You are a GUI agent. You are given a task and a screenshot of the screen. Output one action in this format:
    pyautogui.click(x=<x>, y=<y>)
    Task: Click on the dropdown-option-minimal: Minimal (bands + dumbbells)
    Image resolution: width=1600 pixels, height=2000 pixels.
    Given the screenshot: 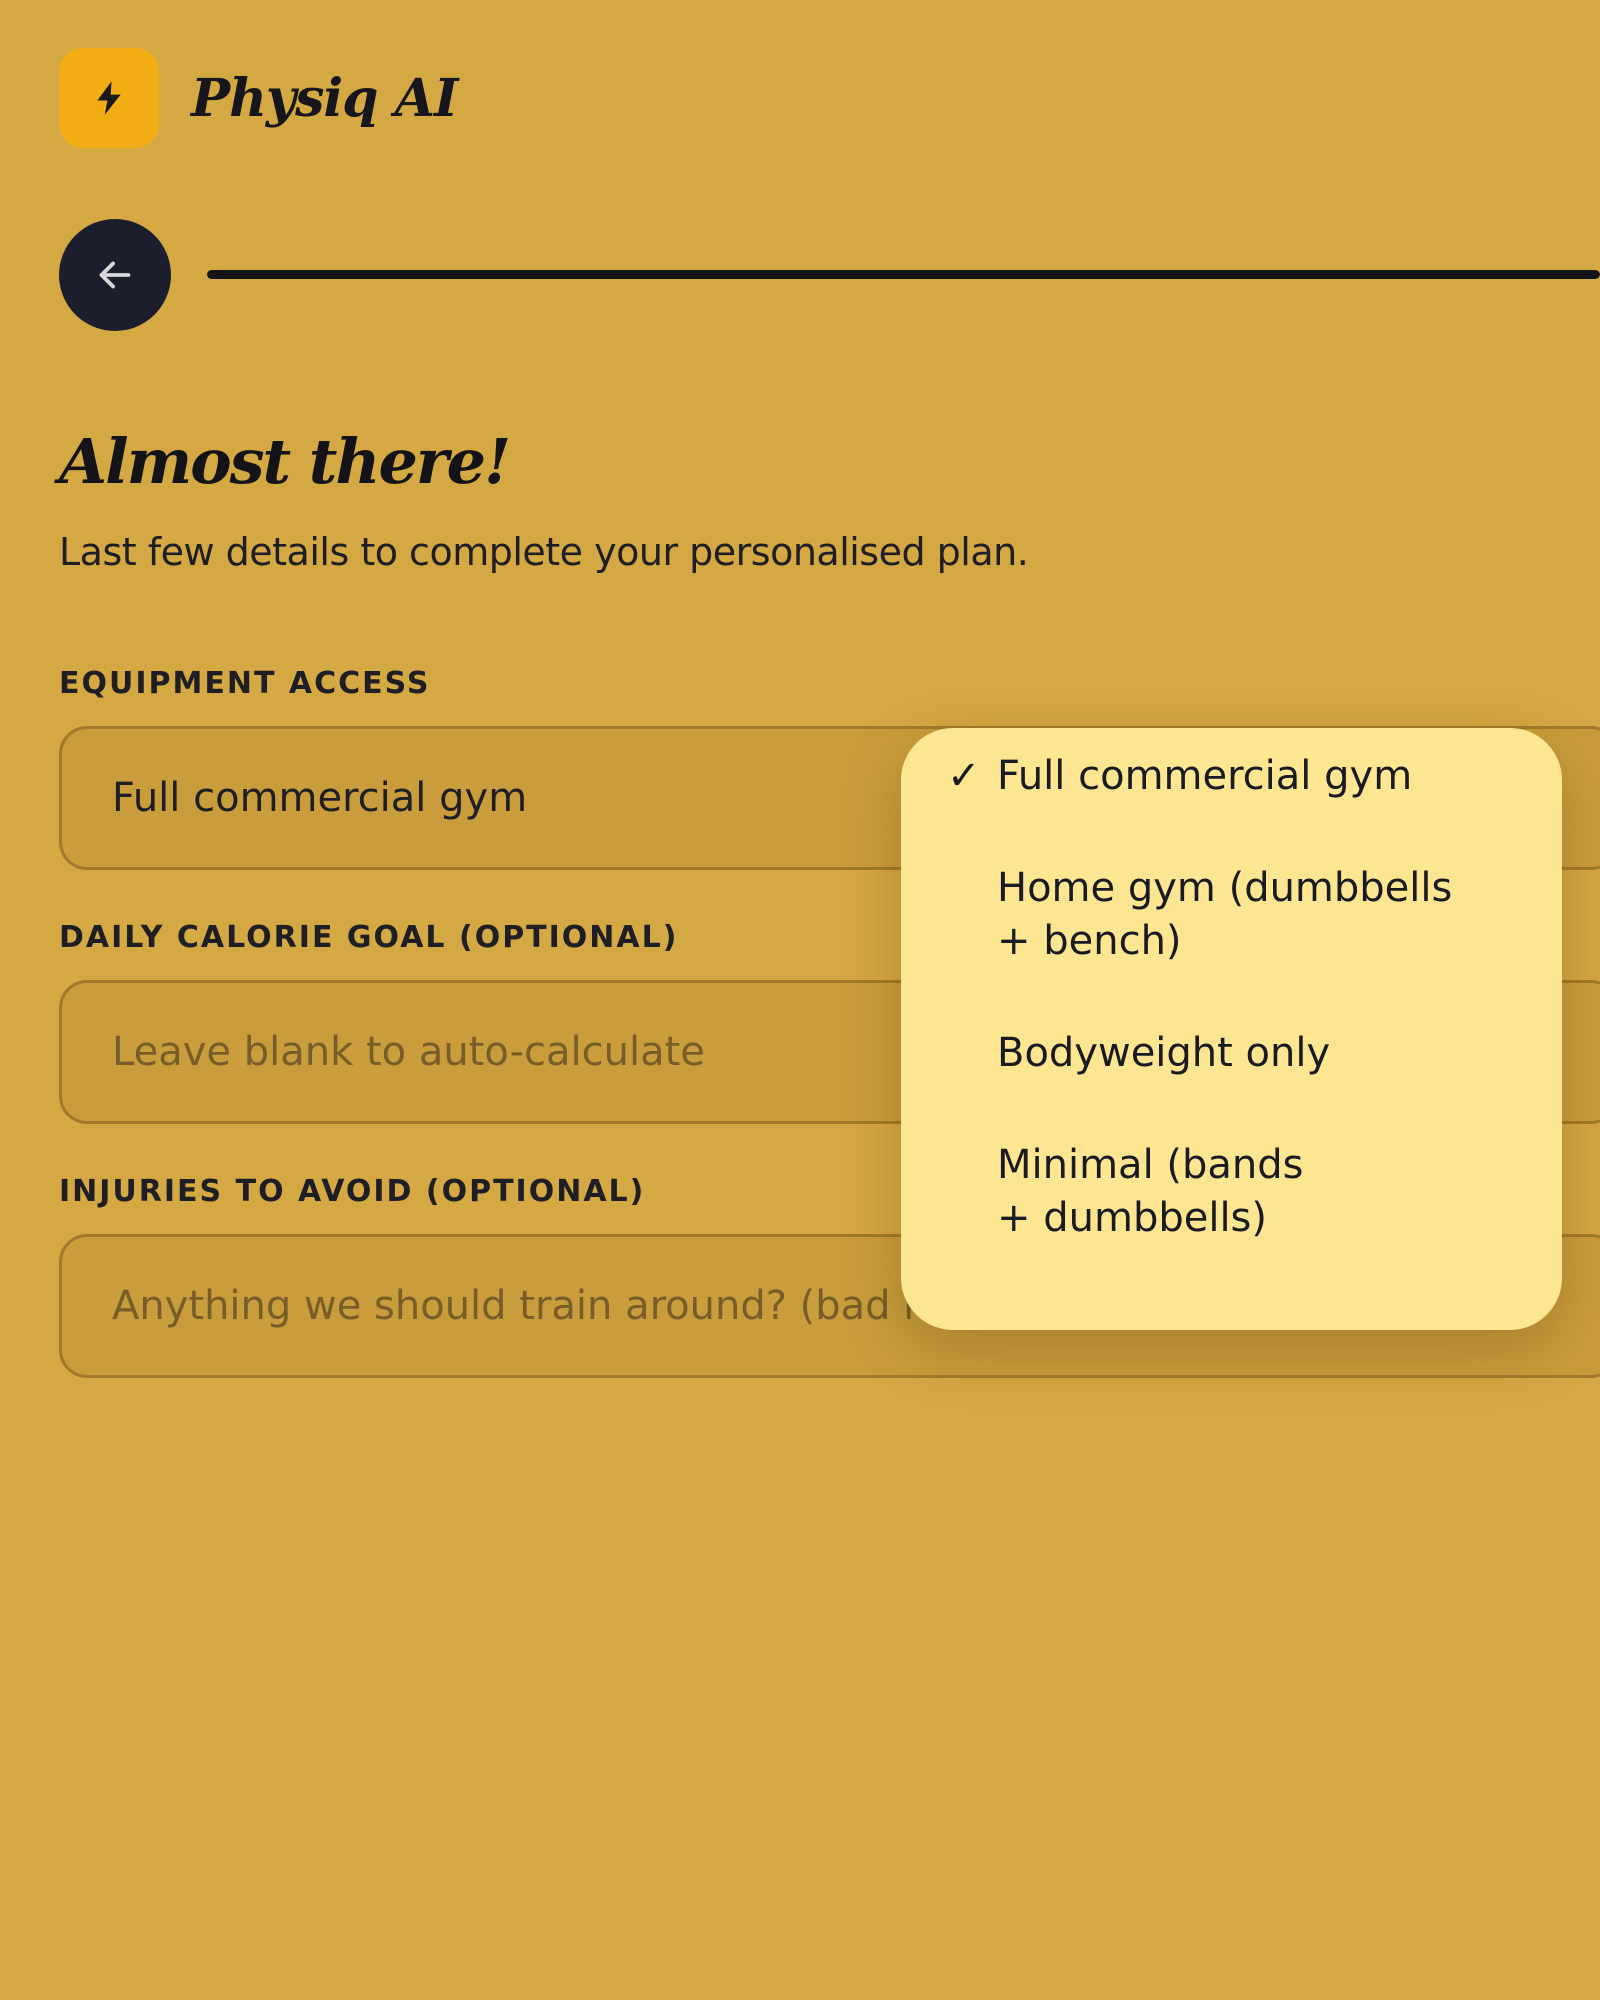 What is the action you would take?
    pyautogui.click(x=1231, y=1192)
    